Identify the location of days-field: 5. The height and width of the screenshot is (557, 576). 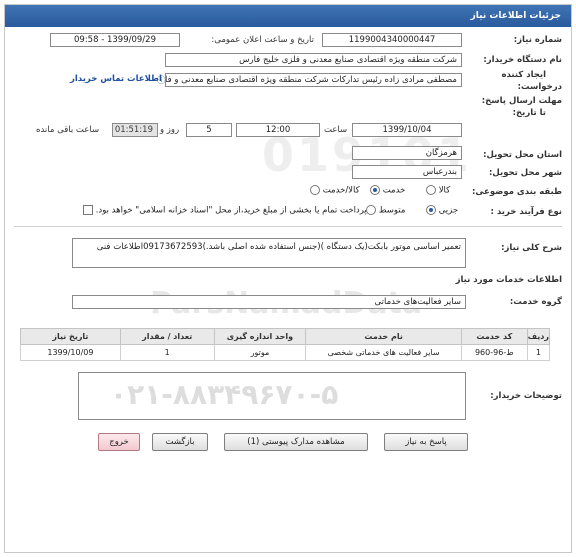
(209, 130).